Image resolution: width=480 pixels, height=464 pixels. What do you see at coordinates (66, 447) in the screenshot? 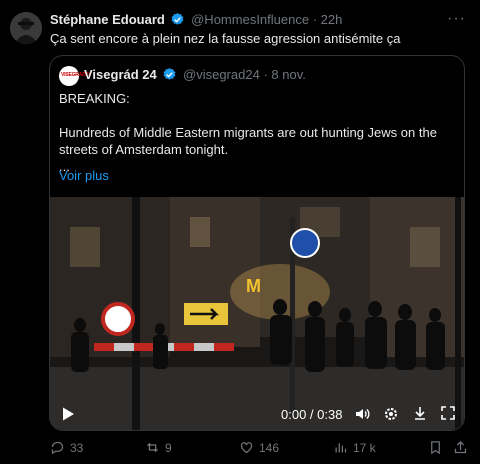
I see `reply-button: 33` at bounding box center [66, 447].